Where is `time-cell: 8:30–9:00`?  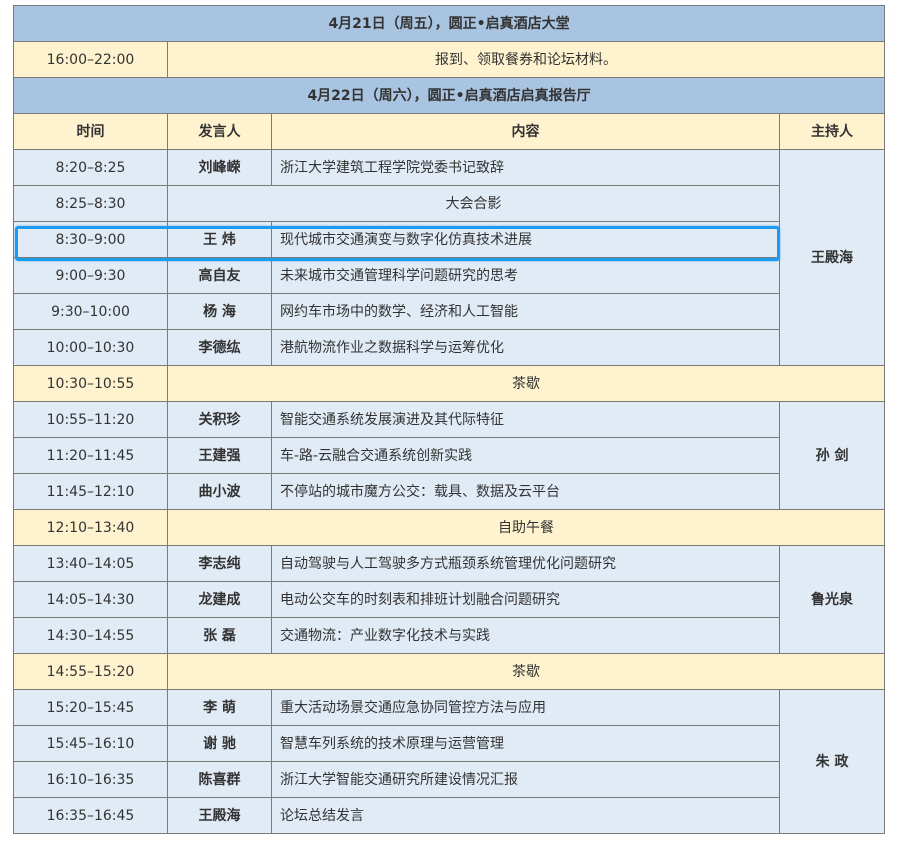 time-cell: 8:30–9:00 is located at coordinates (90, 239).